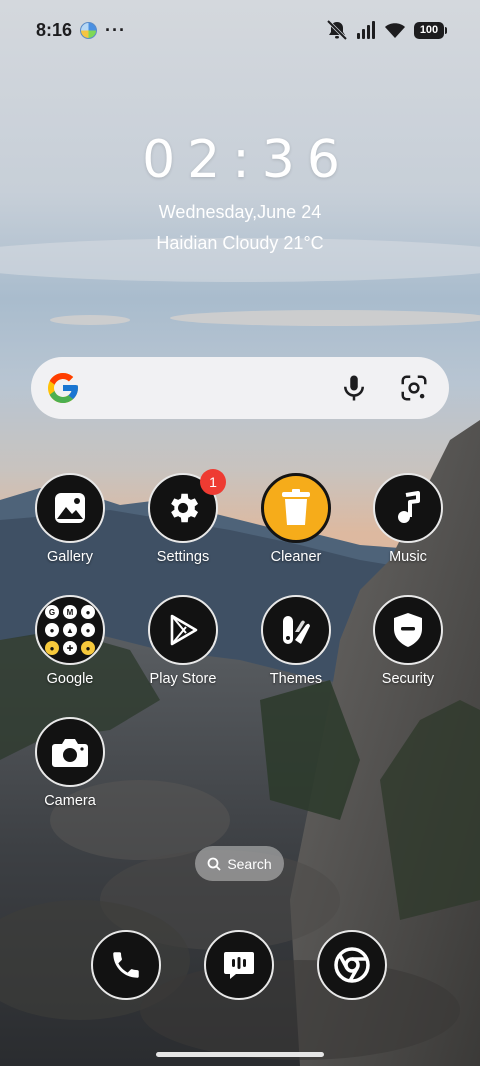 Image resolution: width=480 pixels, height=1066 pixels. I want to click on google-lens-icon, so click(414, 388).